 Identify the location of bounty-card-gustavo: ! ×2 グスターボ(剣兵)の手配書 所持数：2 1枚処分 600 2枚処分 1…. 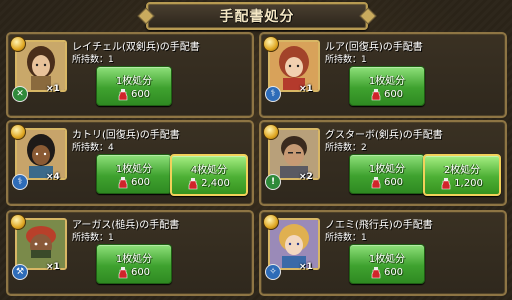
(383, 163).